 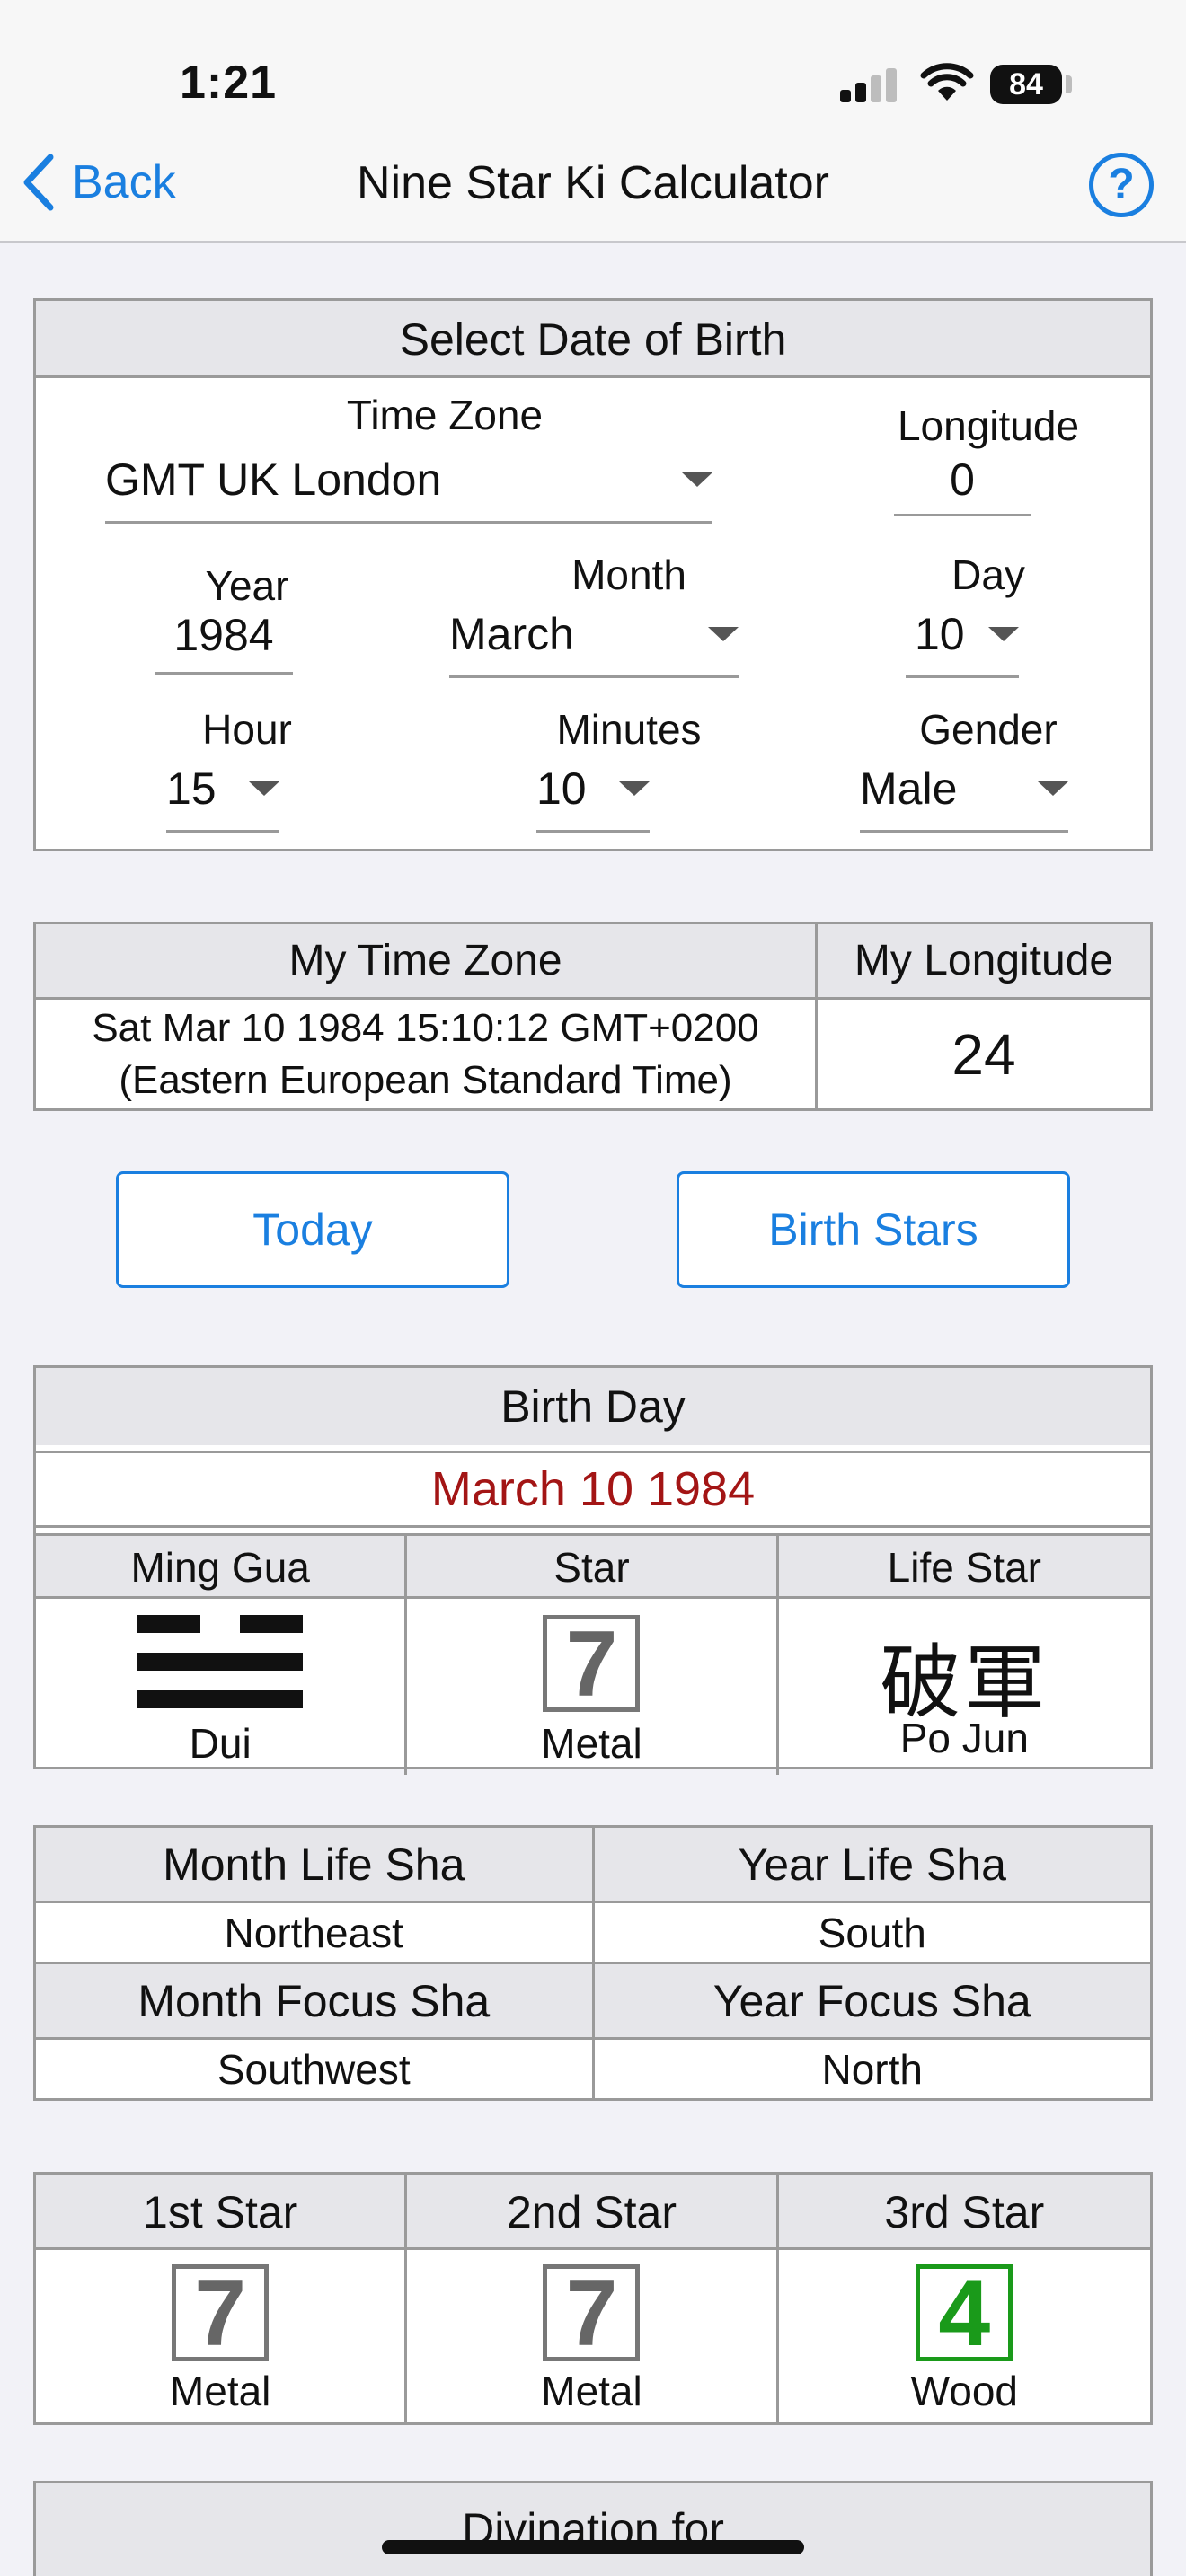 What do you see at coordinates (873, 1229) in the screenshot?
I see `birth-stars-button: Birth Stars` at bounding box center [873, 1229].